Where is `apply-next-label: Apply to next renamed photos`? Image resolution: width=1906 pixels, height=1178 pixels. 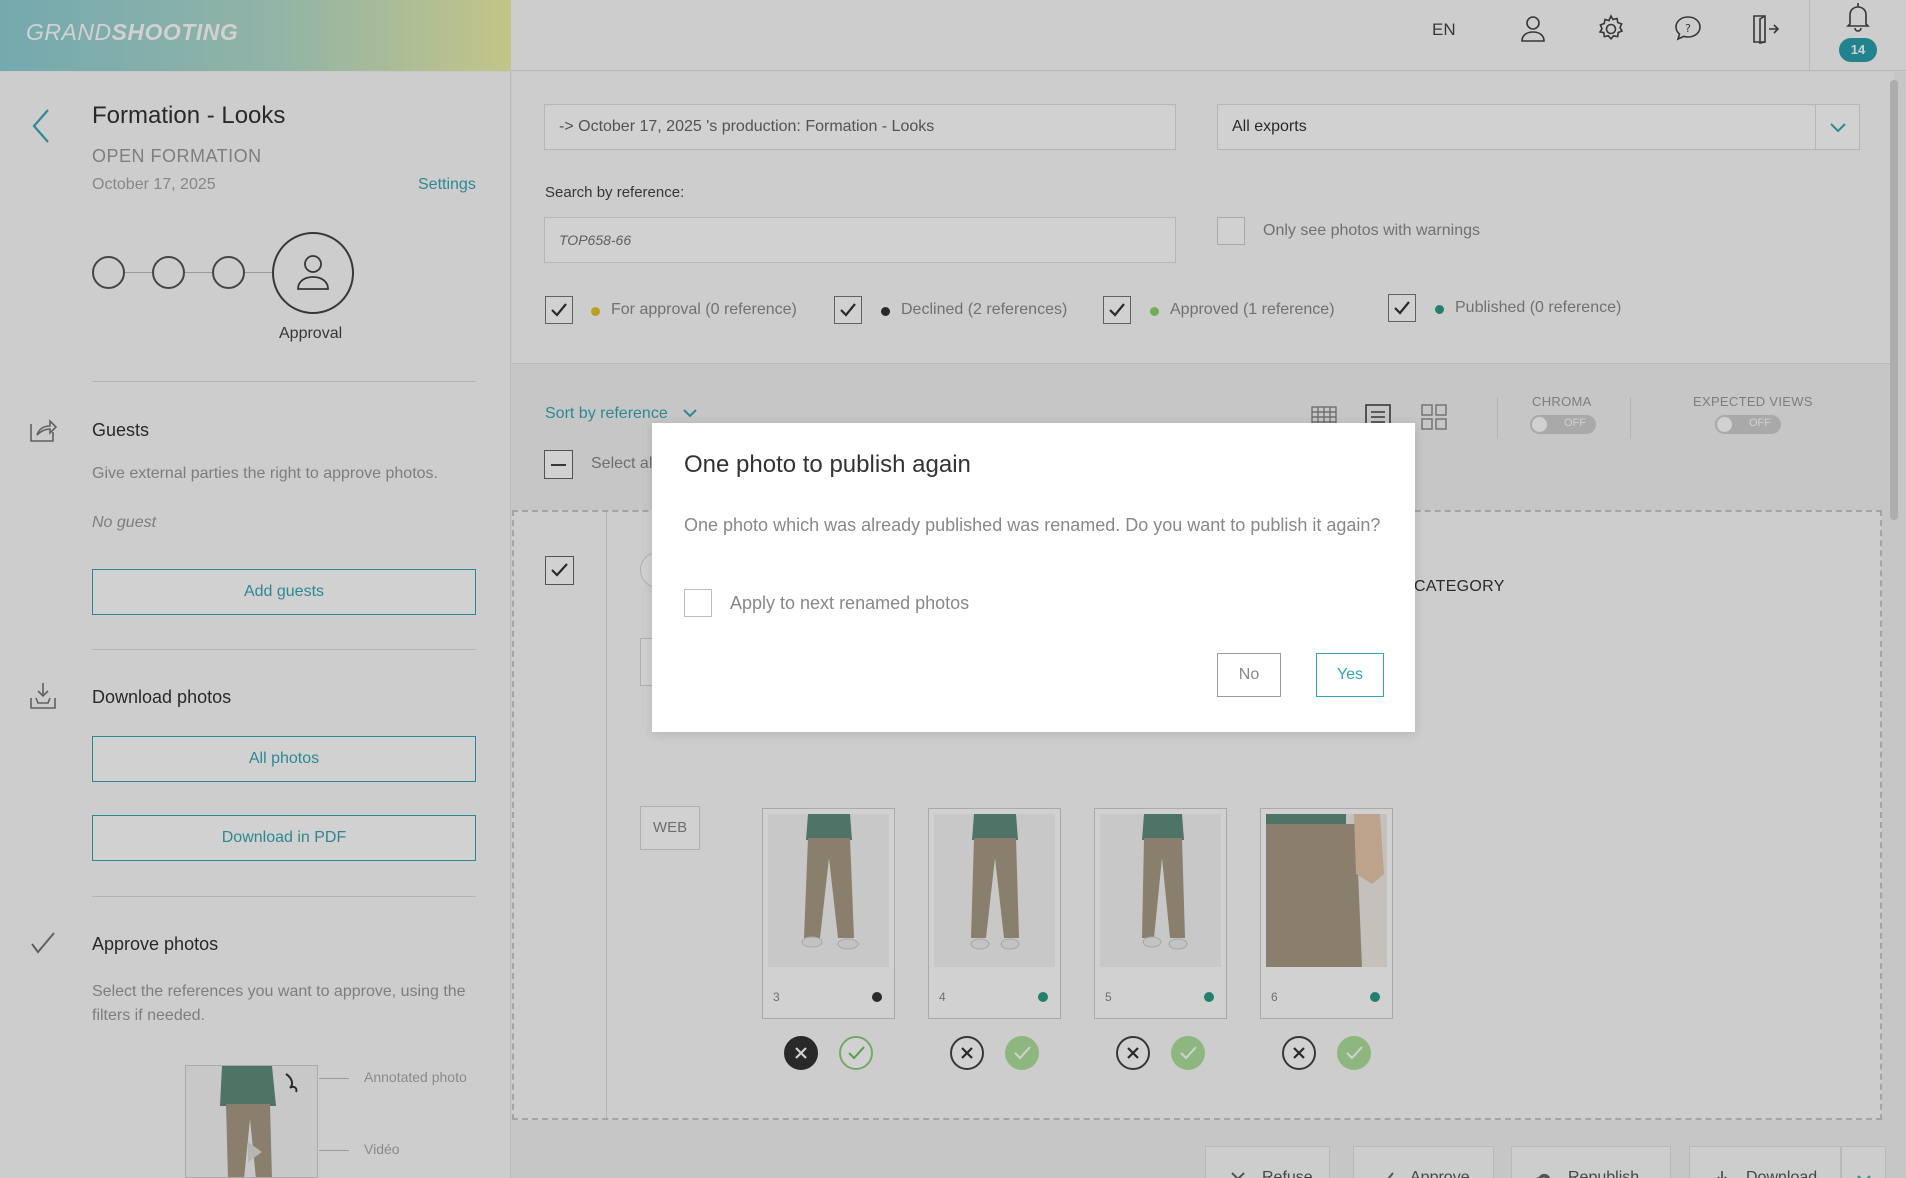
apply-next-label: Apply to next renamed photos is located at coordinates (850, 603).